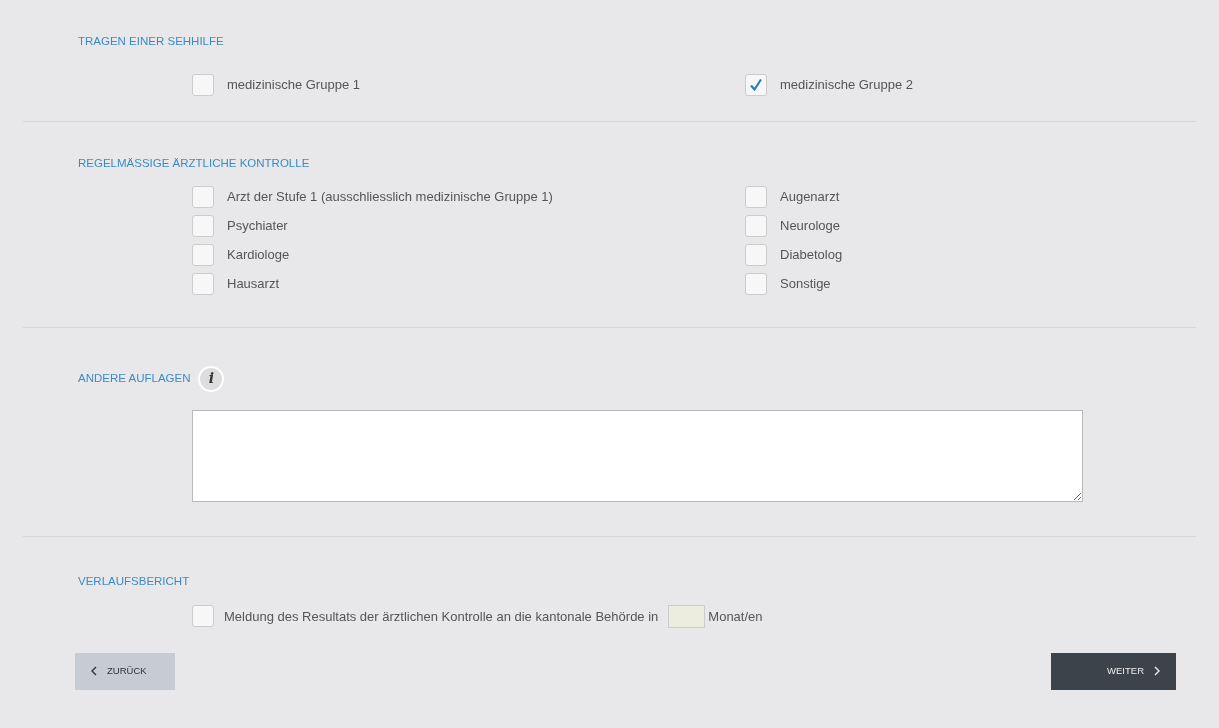 The height and width of the screenshot is (728, 1219). Describe the element at coordinates (125, 671) in the screenshot. I see `back-button: ZURÜCK` at that location.